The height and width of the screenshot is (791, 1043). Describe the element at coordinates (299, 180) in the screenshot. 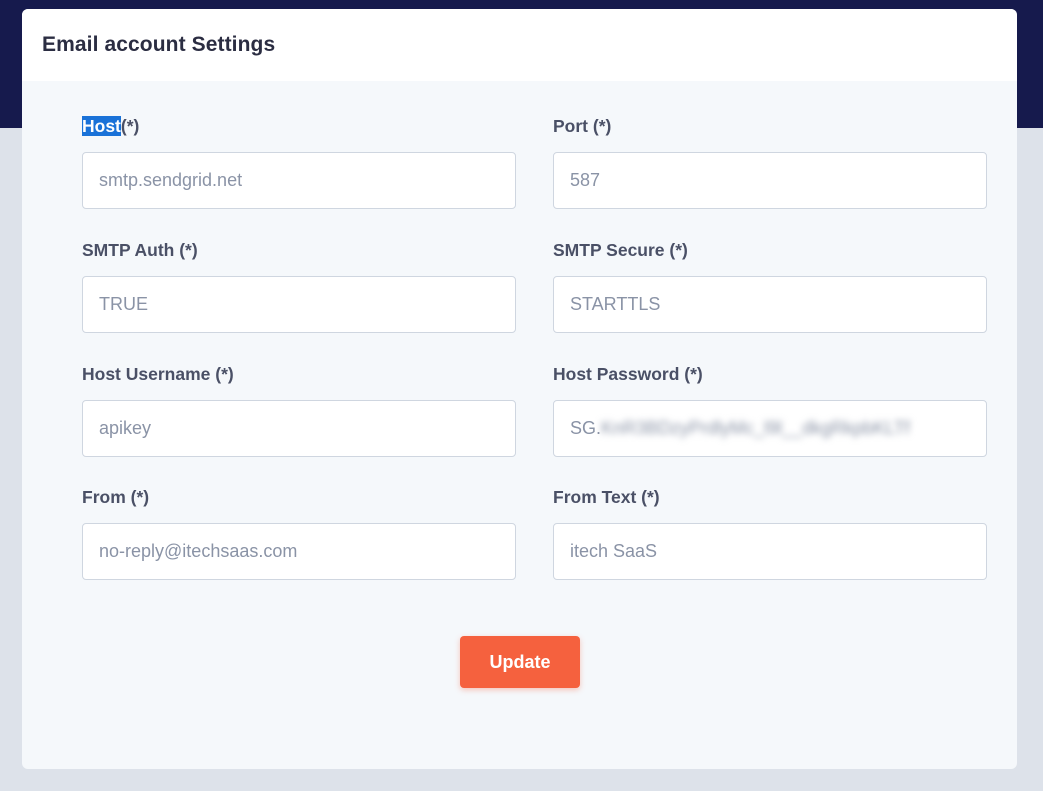

I see `host-input: smtp.sendgrid.net` at that location.